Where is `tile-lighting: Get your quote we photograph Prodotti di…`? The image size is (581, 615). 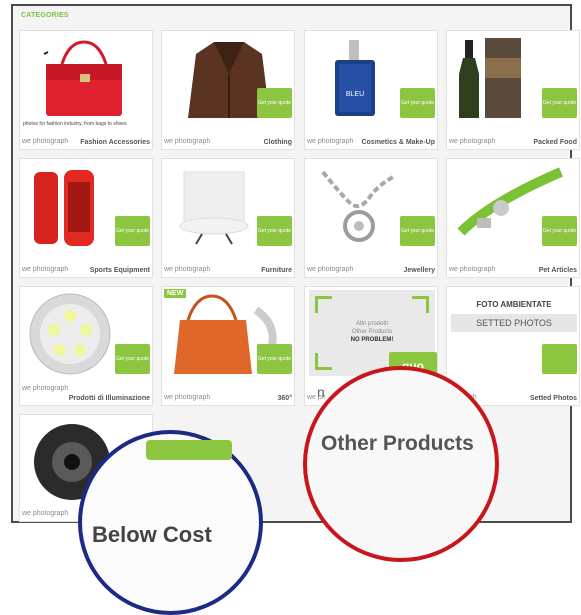
tile-lighting: Get your quote we photograph Prodotti di… is located at coordinates (86, 346).